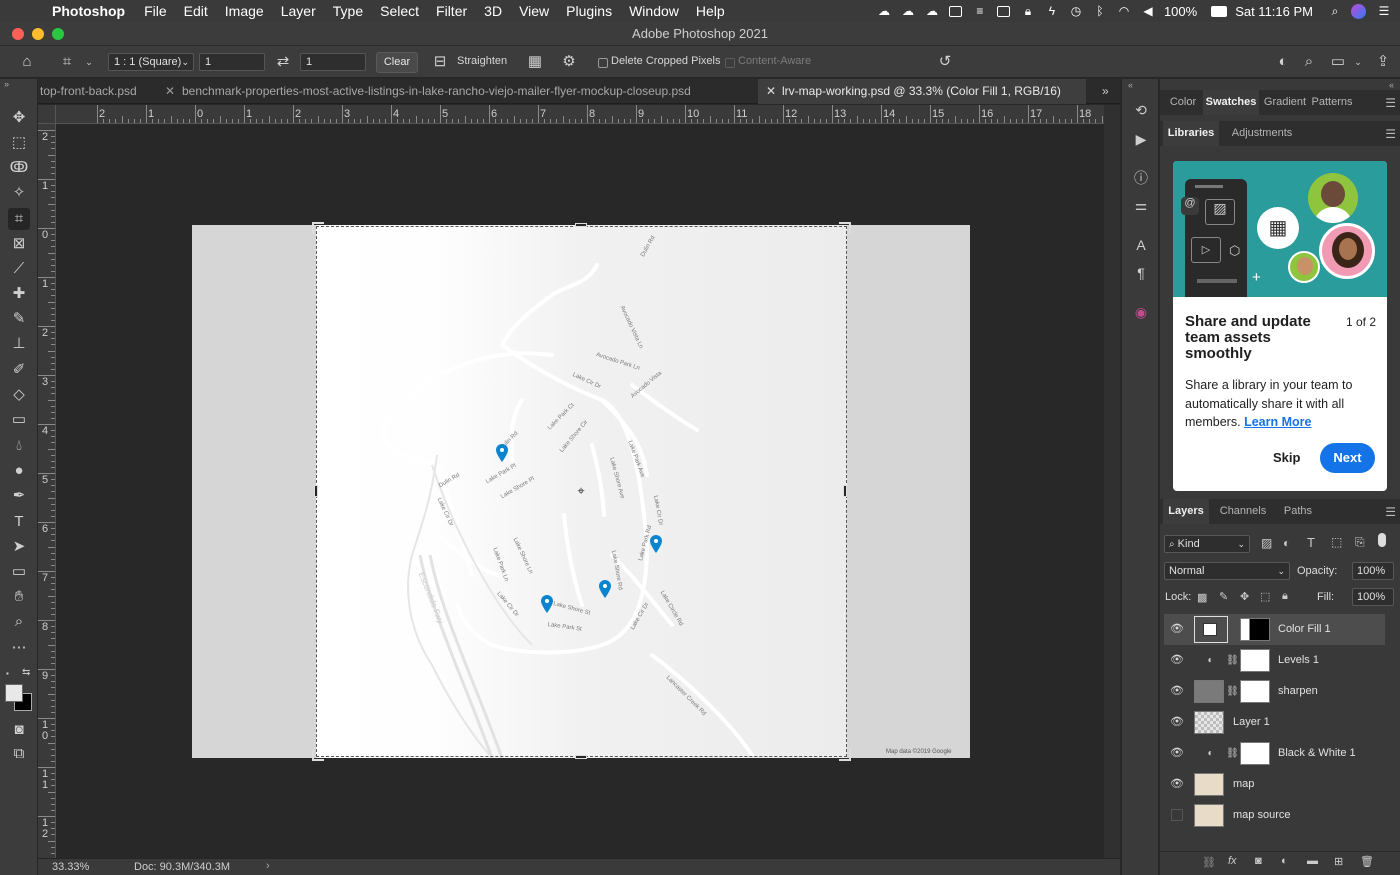 This screenshot has height=875, width=1400. Describe the element at coordinates (19, 648) in the screenshot. I see `more-tools-icon: ⋯` at that location.